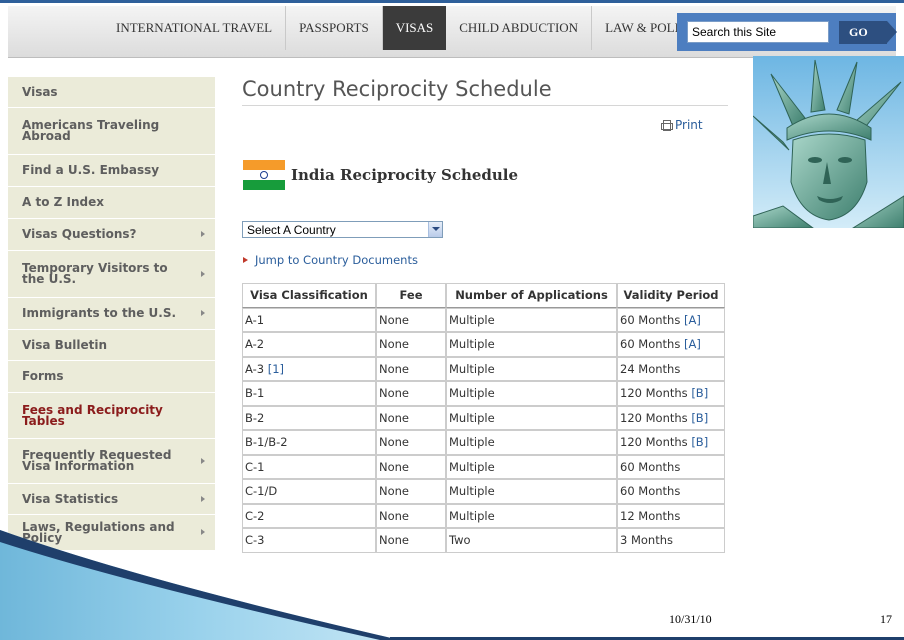 This screenshot has width=904, height=640. What do you see at coordinates (531, 295) in the screenshot?
I see `header-number-of-applications: Number of Applications` at bounding box center [531, 295].